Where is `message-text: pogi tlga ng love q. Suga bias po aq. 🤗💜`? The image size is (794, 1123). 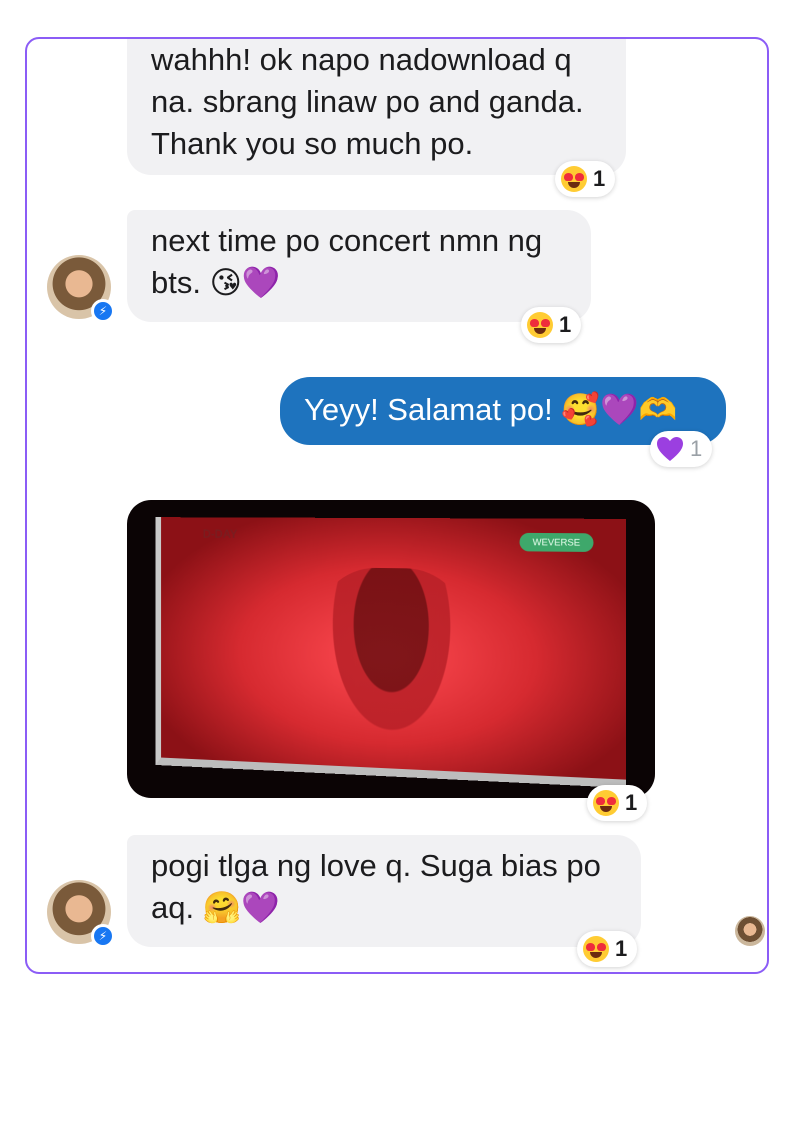 message-text: pogi tlga ng love q. Suga bias po aq. 🤗💜 is located at coordinates (376, 886).